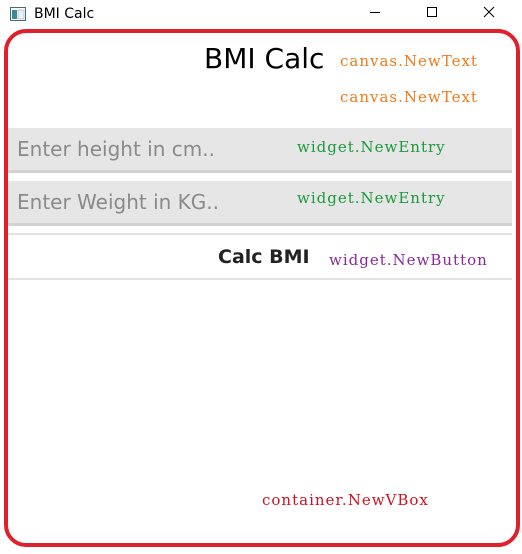 Image resolution: width=522 pixels, height=554 pixels. I want to click on button-annotation: widget.NewButton, so click(408, 260).